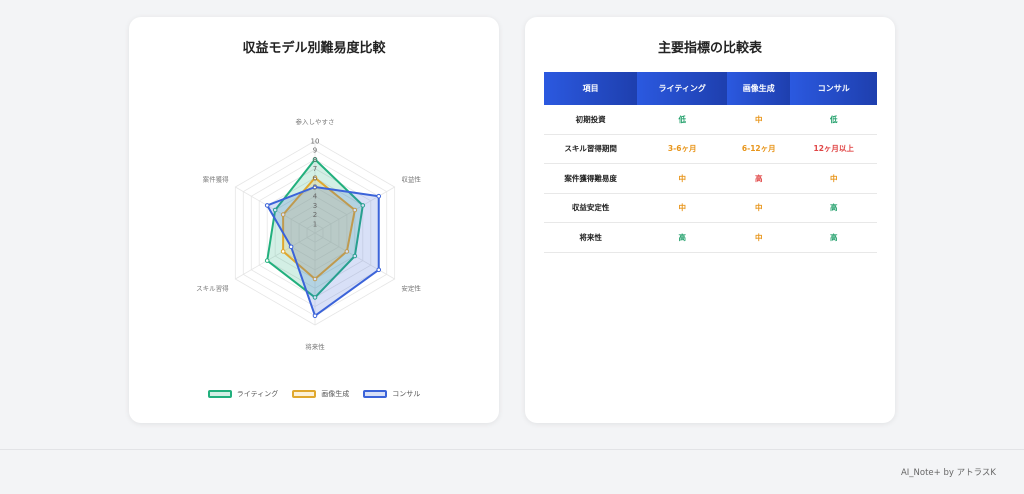 The image size is (1024, 494). What do you see at coordinates (315, 169) in the screenshot?
I see `radar-tick-label: 7` at bounding box center [315, 169].